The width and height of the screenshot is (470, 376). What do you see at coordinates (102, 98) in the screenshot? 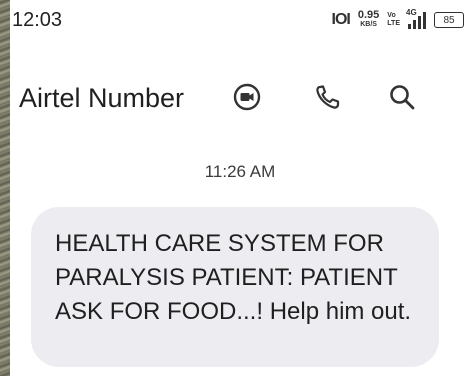
I see `contact-name: Airtel Number` at bounding box center [102, 98].